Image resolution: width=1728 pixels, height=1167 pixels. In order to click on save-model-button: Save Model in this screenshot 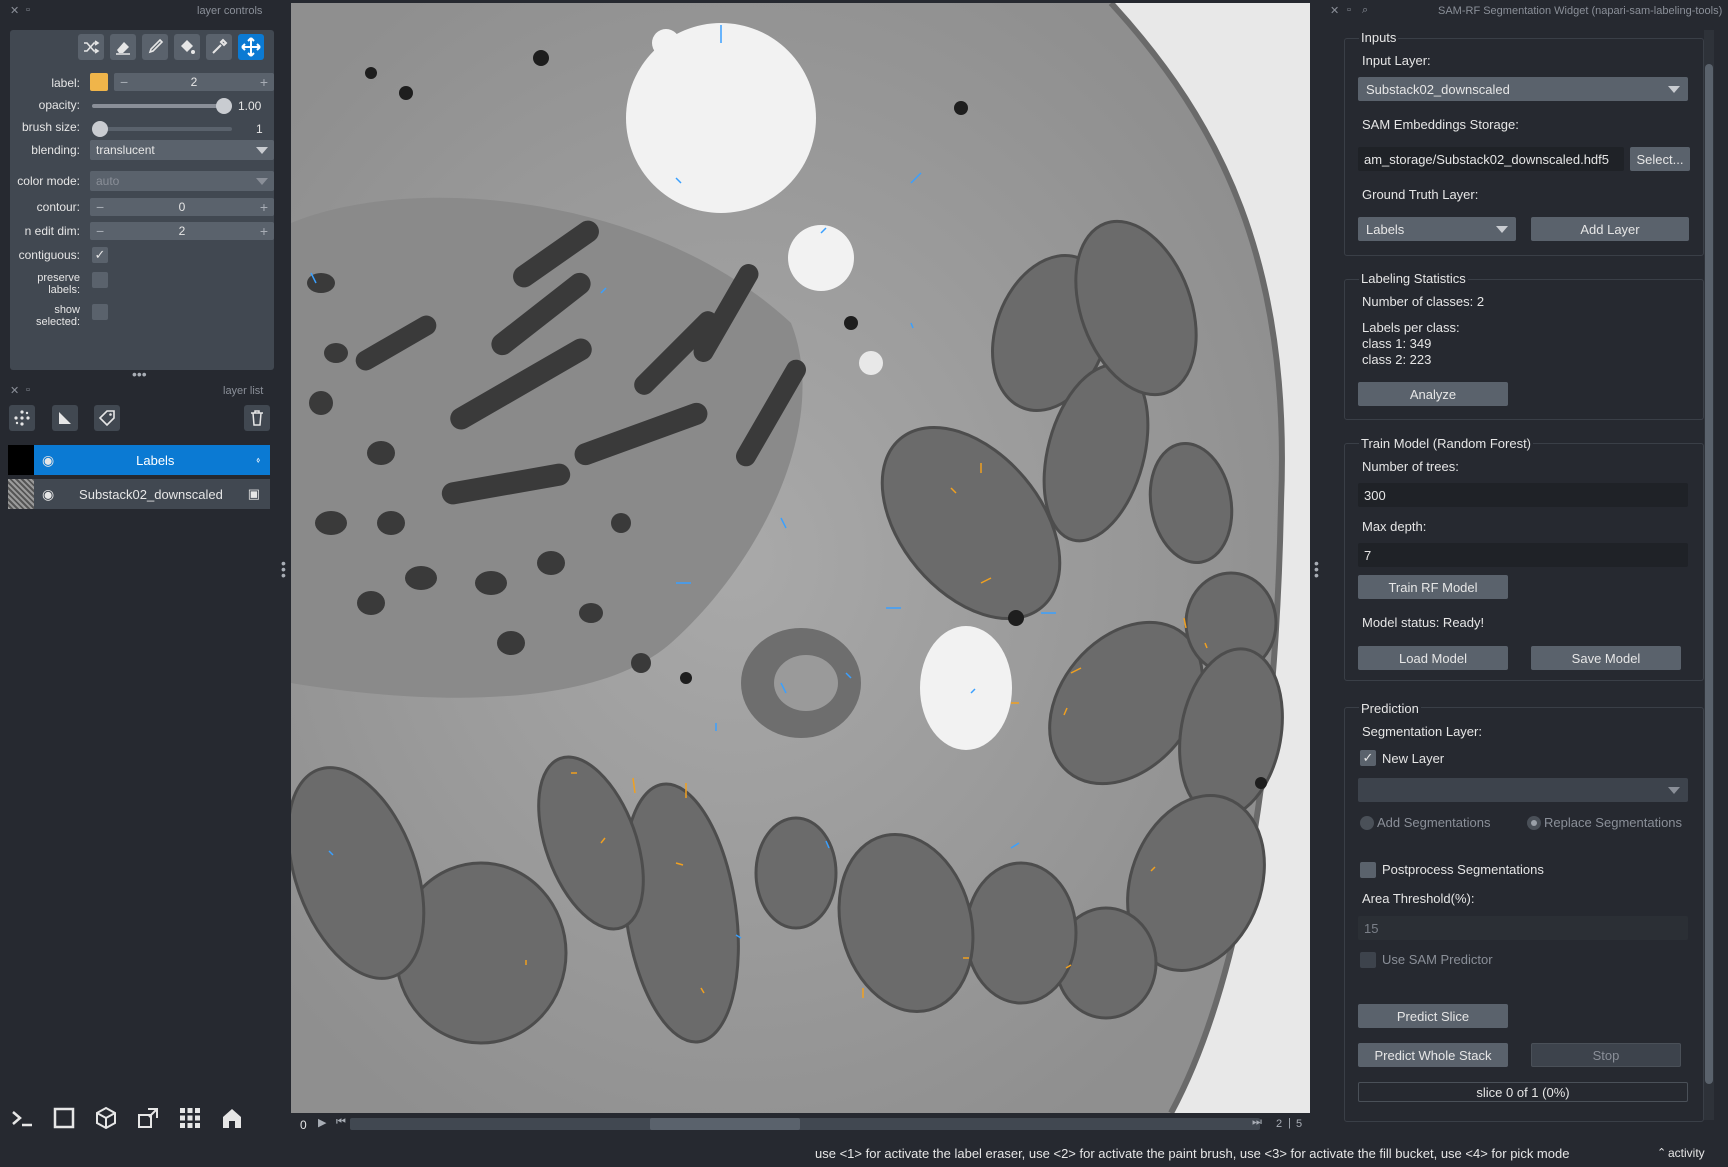, I will do `click(1606, 658)`.